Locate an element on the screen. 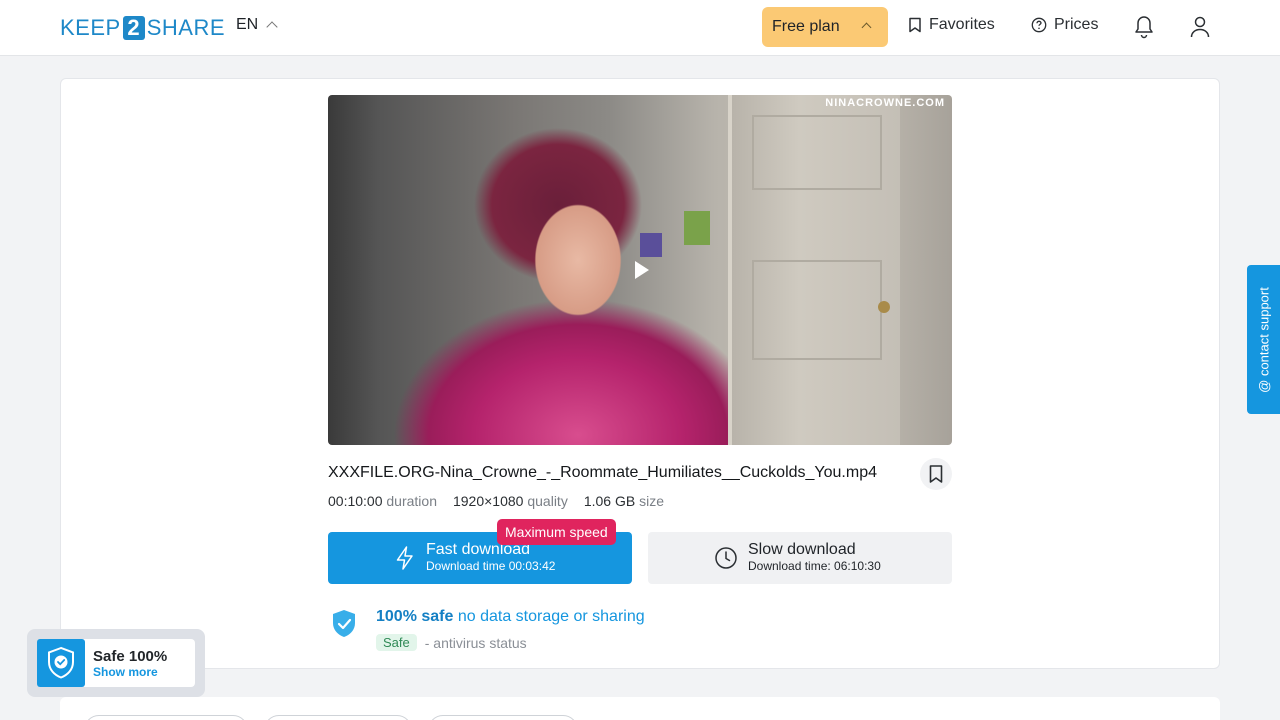 Image resolution: width=1280 pixels, height=720 pixels. widget-shield is located at coordinates (61, 663).